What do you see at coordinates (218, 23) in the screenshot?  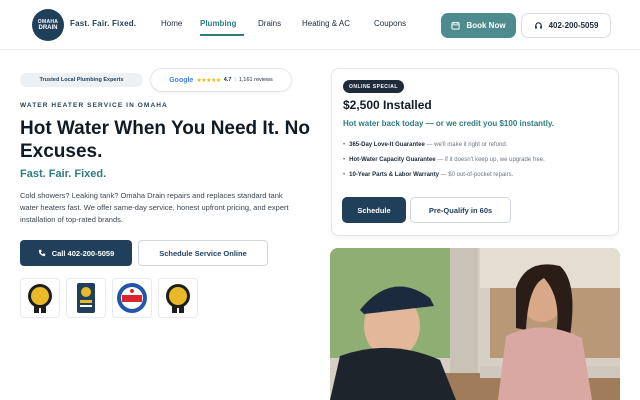 I see `nav-plumbing: Plumbing` at bounding box center [218, 23].